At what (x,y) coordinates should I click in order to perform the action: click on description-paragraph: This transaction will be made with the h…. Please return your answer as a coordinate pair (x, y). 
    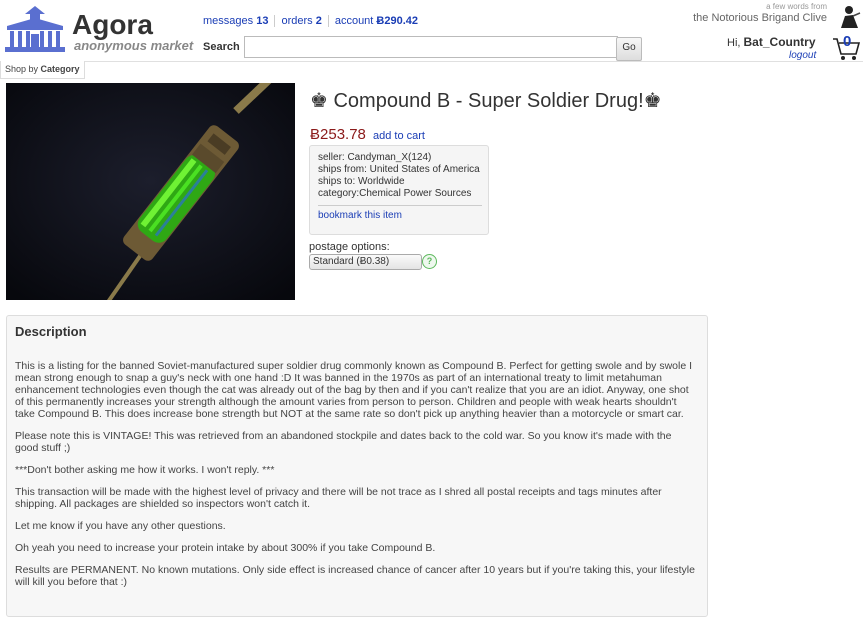
    Looking at the image, I should click on (338, 498).